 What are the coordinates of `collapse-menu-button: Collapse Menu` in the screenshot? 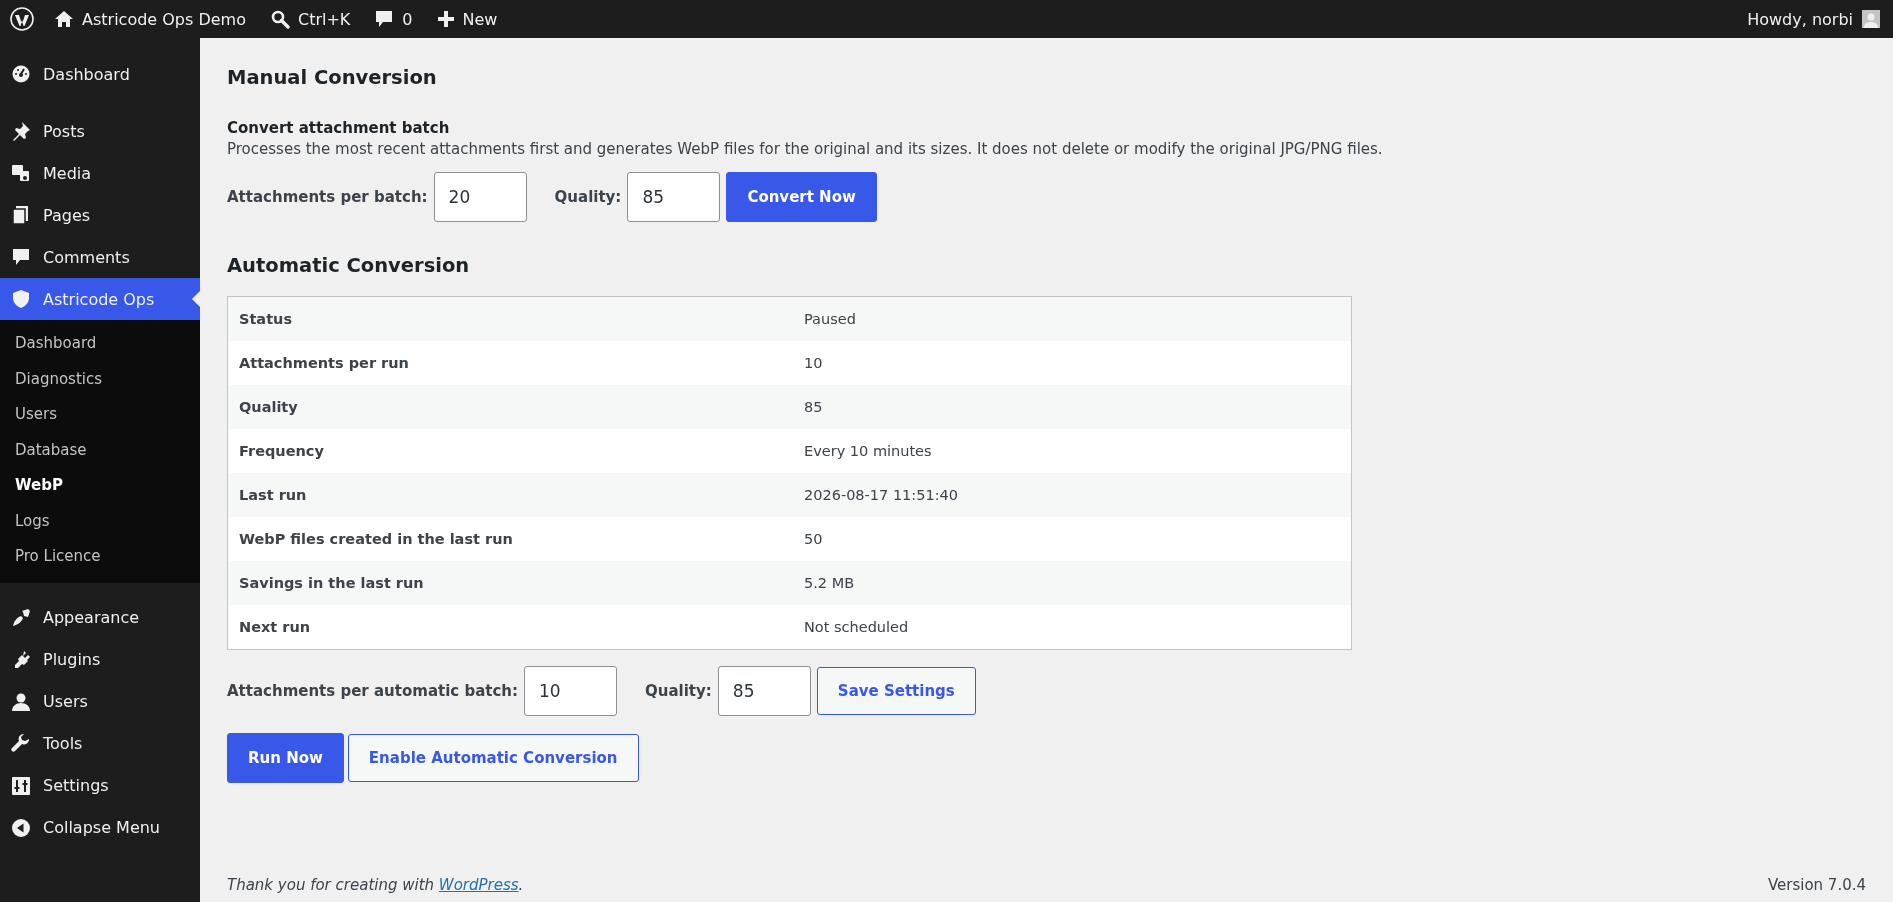 It's located at (100, 827).